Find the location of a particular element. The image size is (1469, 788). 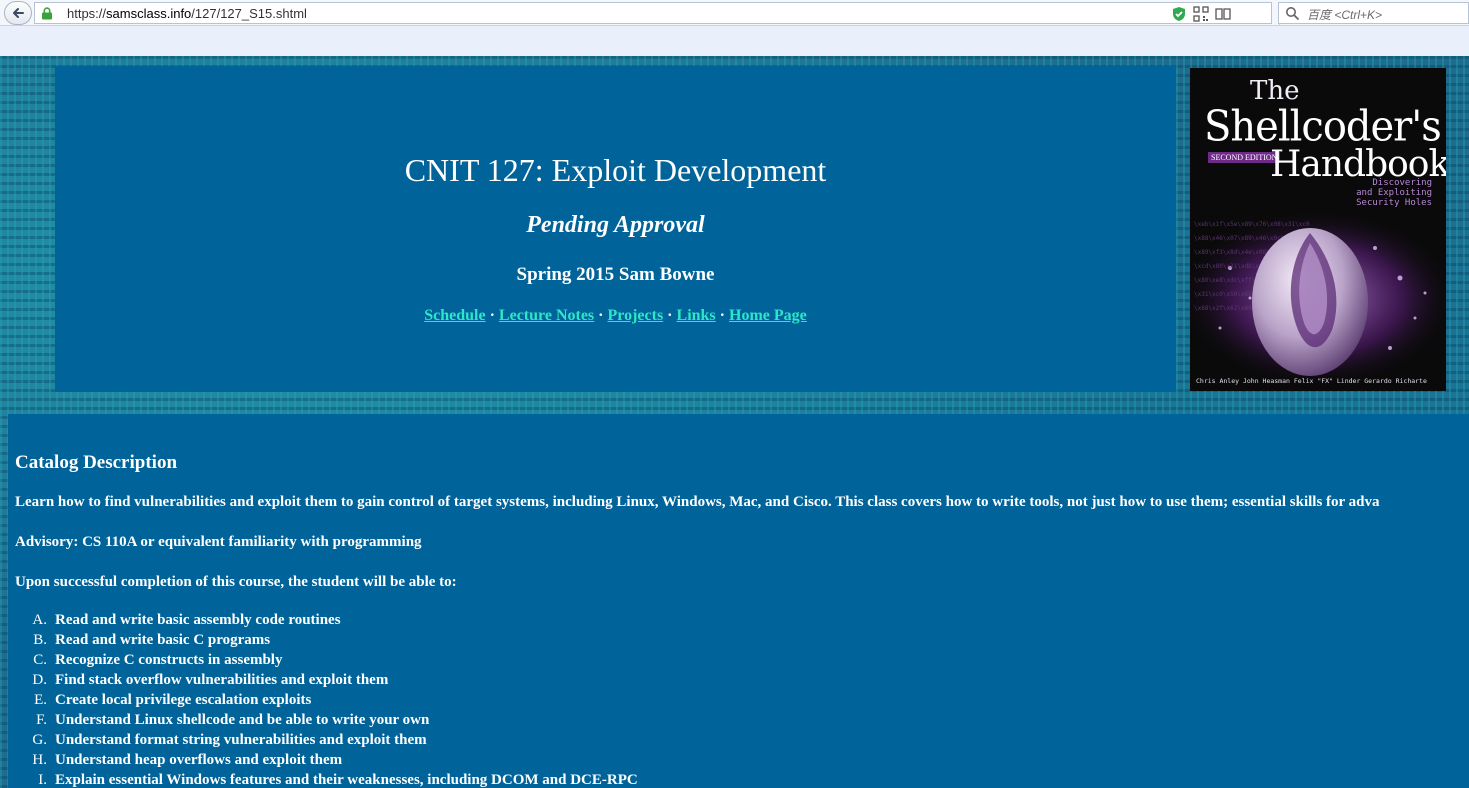

search-bar: 百度 <Ctrl+K> is located at coordinates (1373, 13).